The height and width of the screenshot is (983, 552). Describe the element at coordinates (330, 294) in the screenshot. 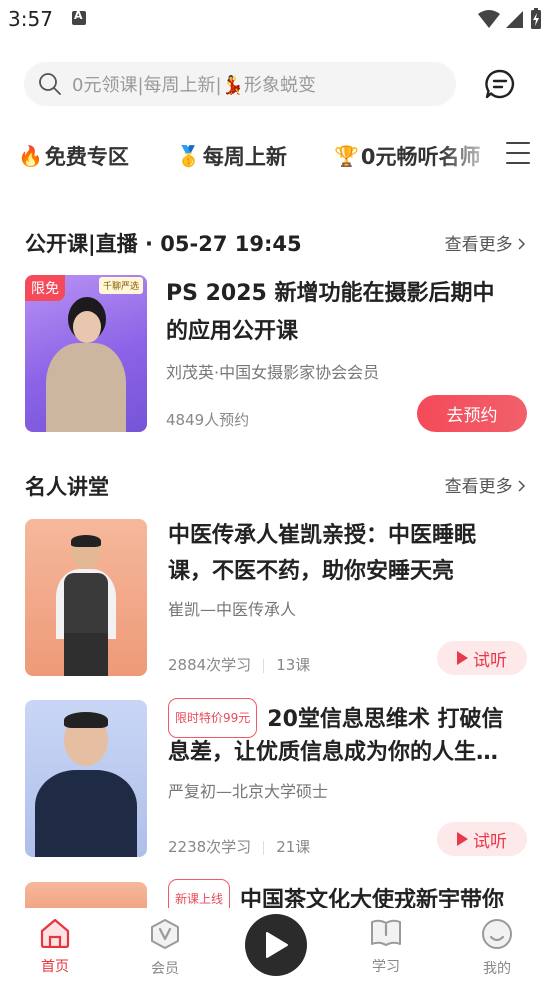

I see `live-course-title-line1: PS 2025 新增功能在摄影后期中` at that location.